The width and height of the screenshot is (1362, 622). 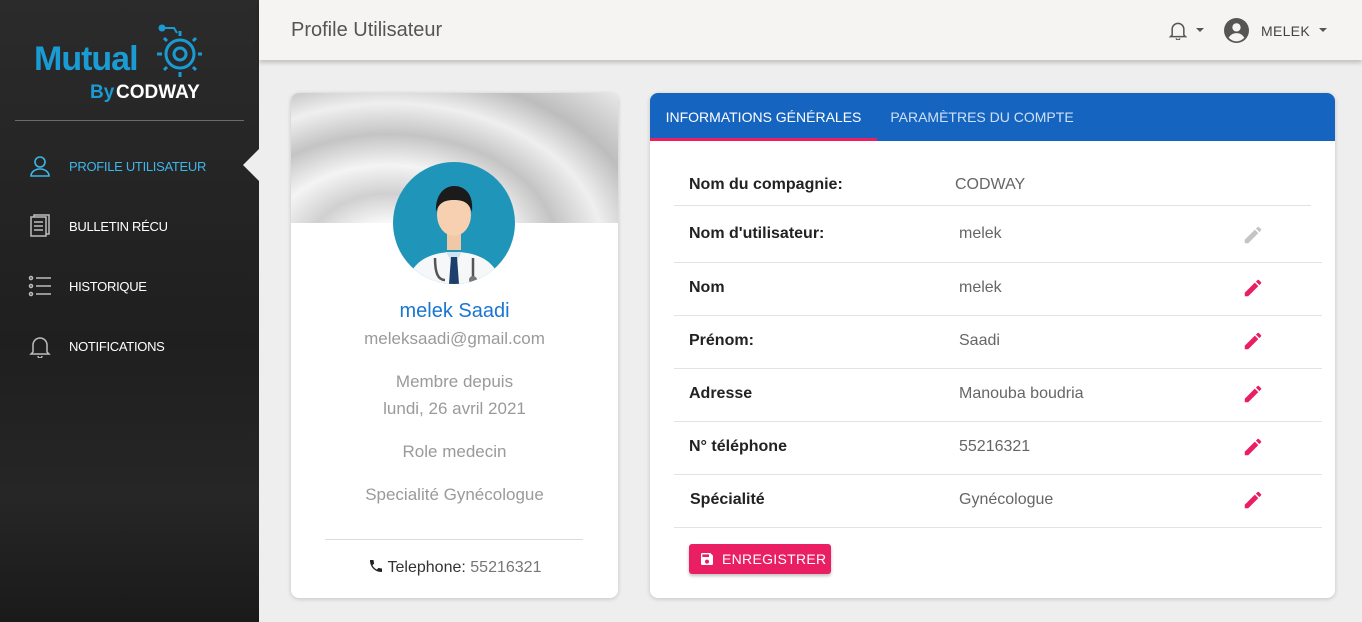 What do you see at coordinates (1253, 235) in the screenshot?
I see `edit-icon-disabled` at bounding box center [1253, 235].